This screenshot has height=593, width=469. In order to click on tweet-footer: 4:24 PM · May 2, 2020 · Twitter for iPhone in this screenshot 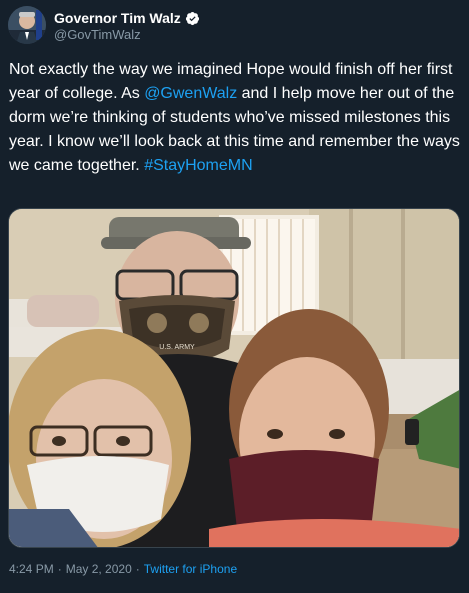, I will do `click(123, 569)`.